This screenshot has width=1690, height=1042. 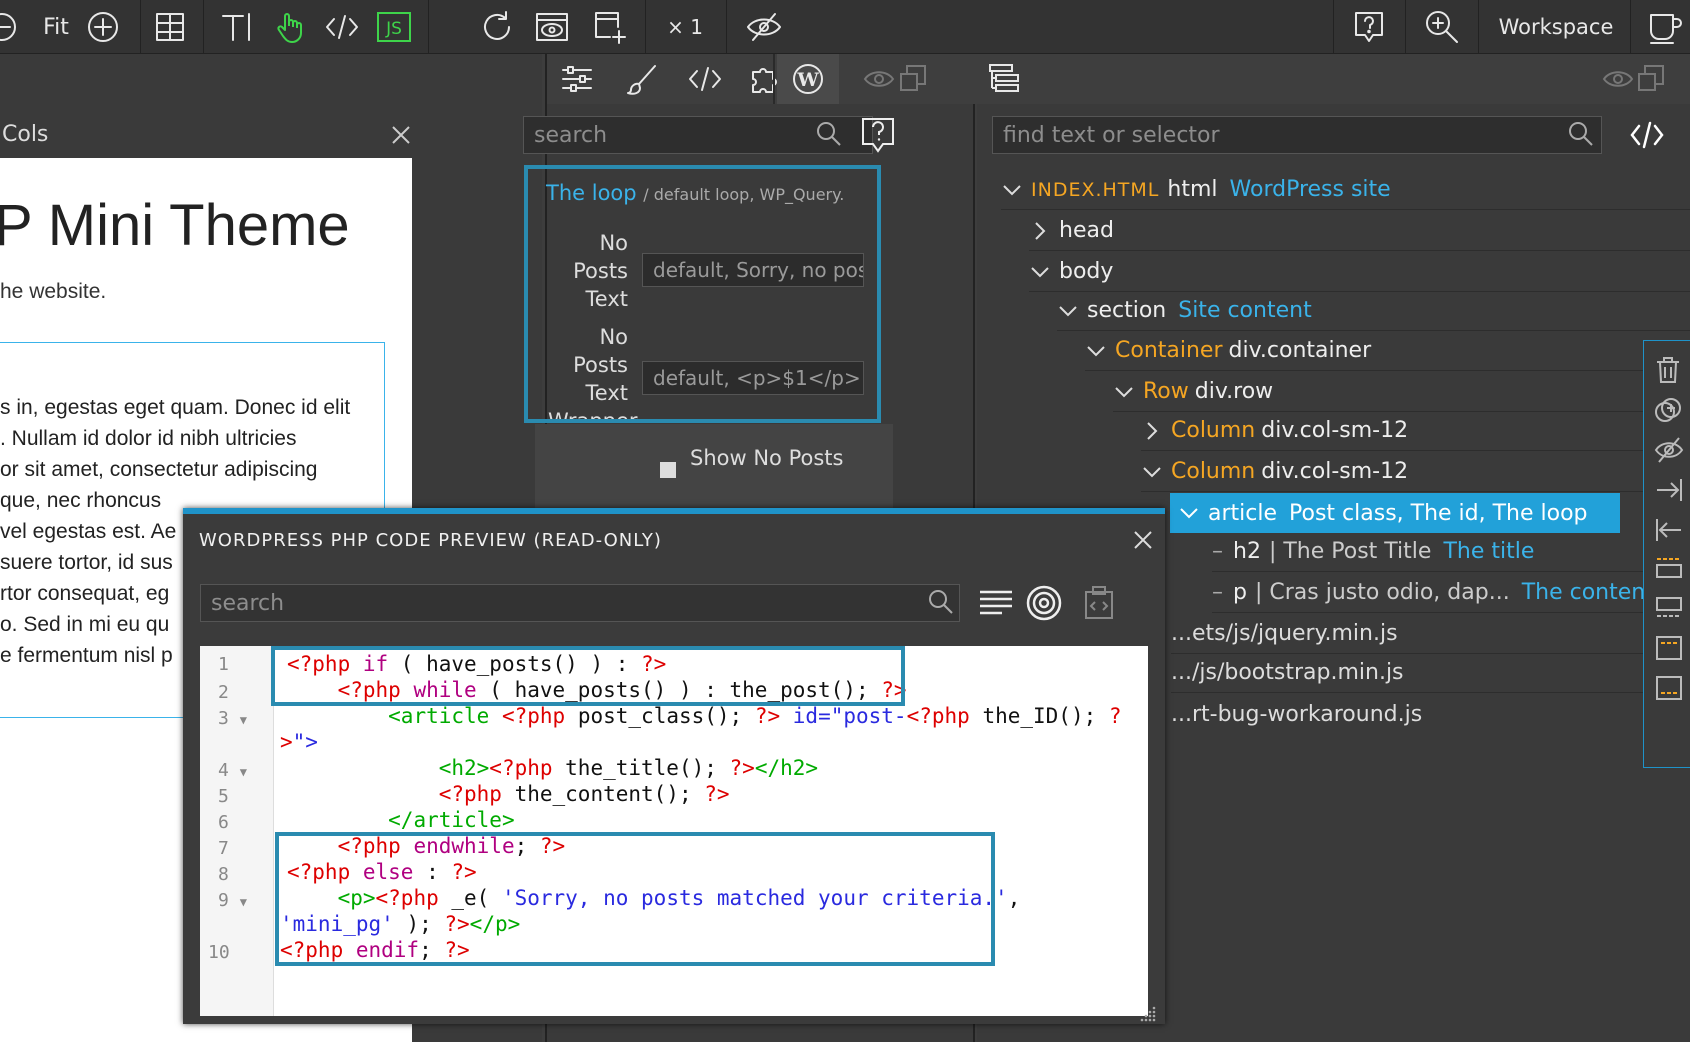 I want to click on hide-element-icon, so click(x=1669, y=450).